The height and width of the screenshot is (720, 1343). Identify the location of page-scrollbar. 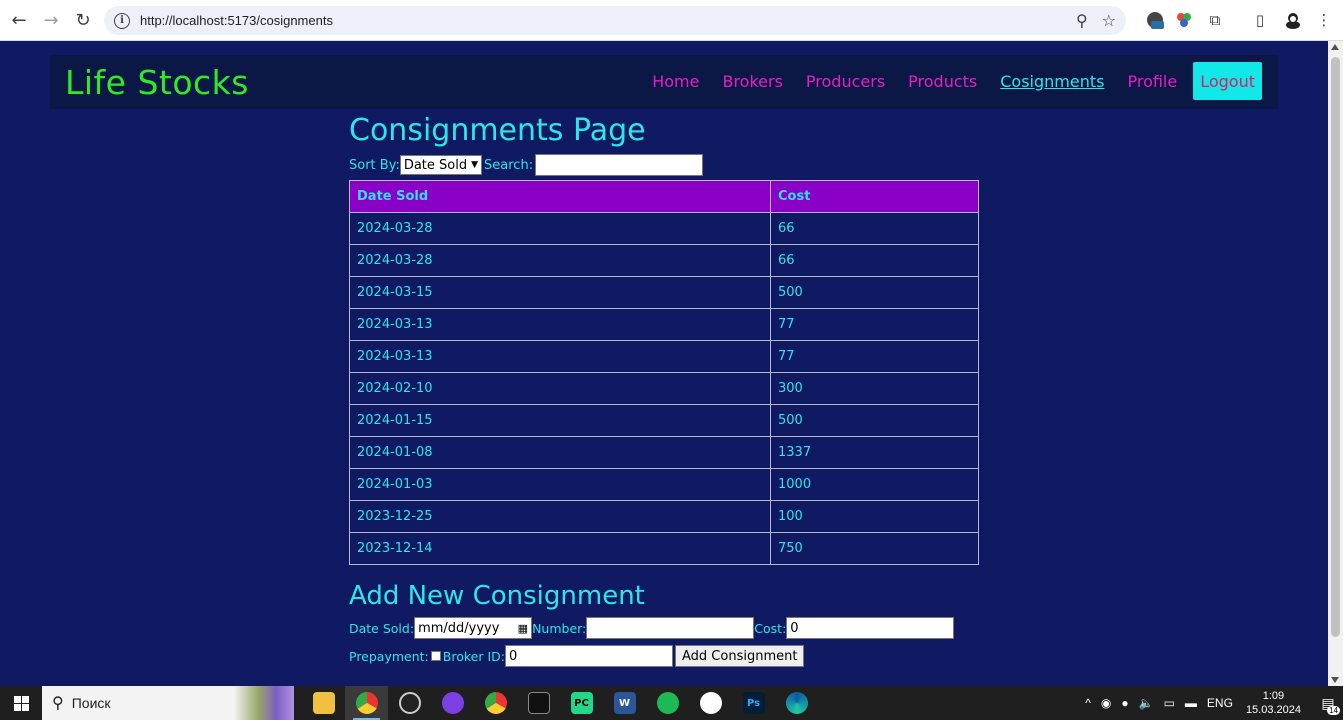
(1335, 363).